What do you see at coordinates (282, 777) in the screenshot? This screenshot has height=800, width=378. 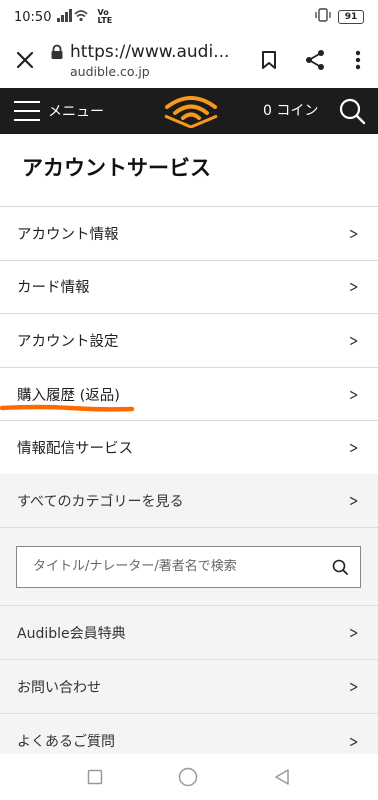 I see `back-icon` at bounding box center [282, 777].